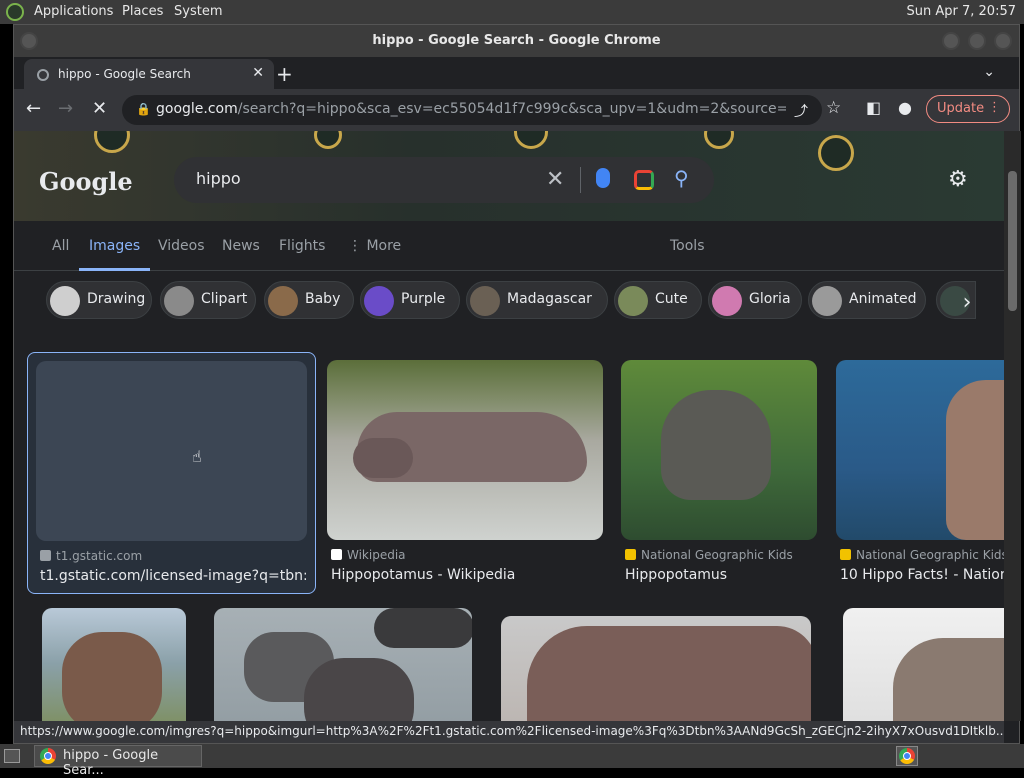 The image size is (1024, 778). Describe the element at coordinates (86, 181) in the screenshot. I see `google-logo: Google` at that location.